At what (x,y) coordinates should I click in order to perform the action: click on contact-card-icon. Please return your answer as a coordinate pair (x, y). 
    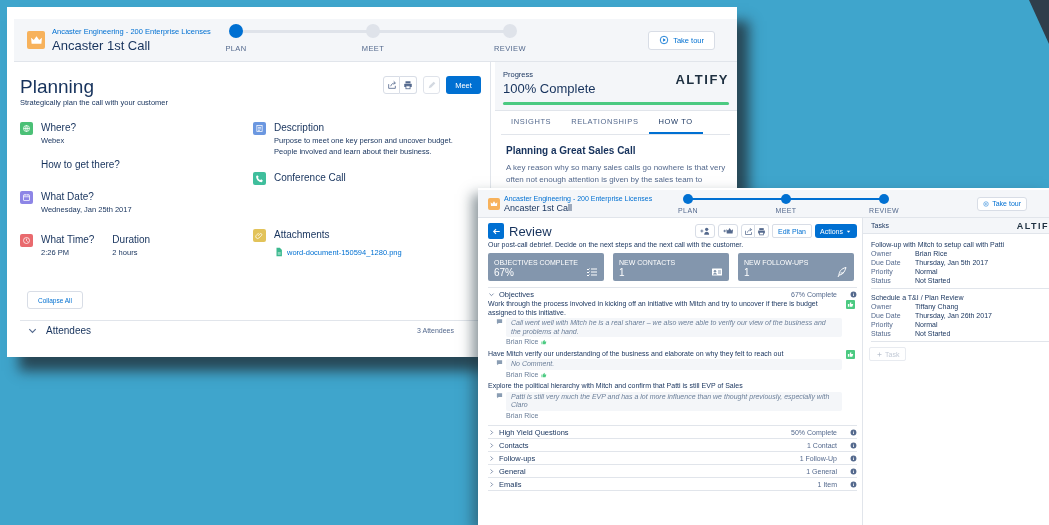
    Looking at the image, I should click on (717, 272).